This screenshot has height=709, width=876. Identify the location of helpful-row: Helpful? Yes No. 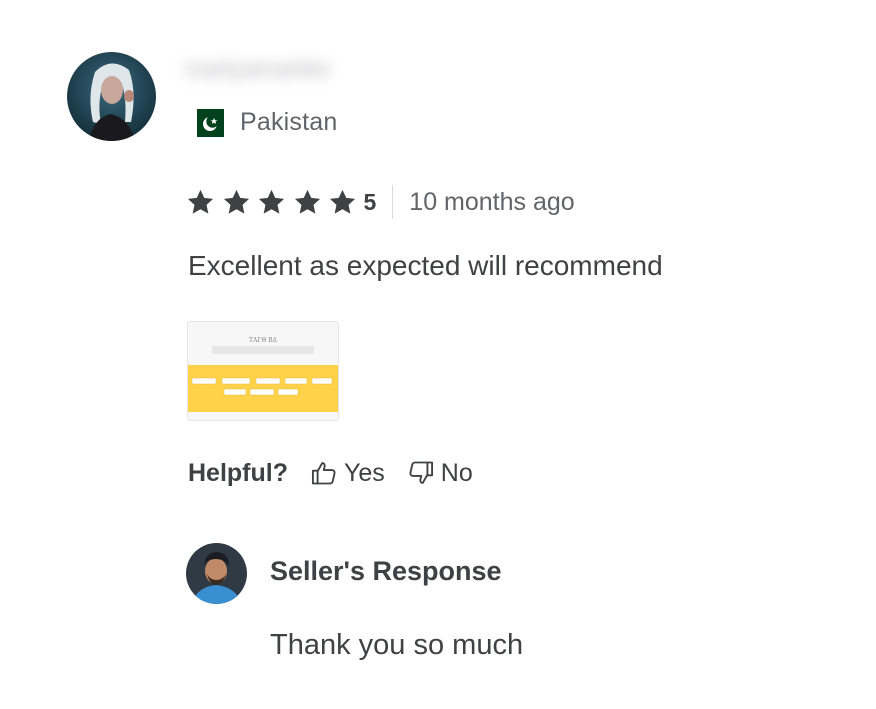
(341, 473).